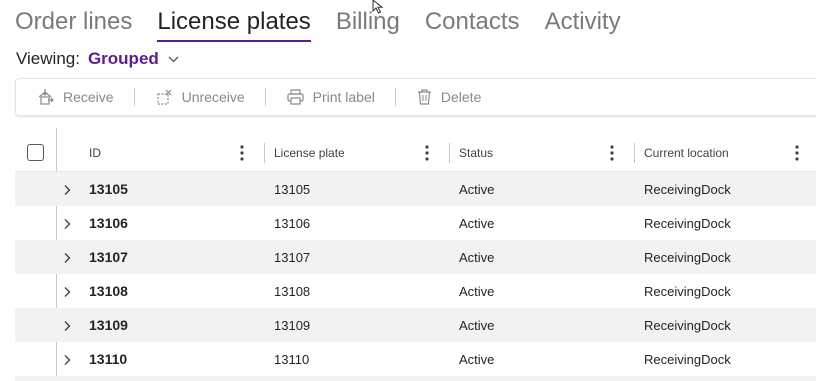 The height and width of the screenshot is (381, 816). What do you see at coordinates (309, 152) in the screenshot?
I see `column-header-license-plate: License plate` at bounding box center [309, 152].